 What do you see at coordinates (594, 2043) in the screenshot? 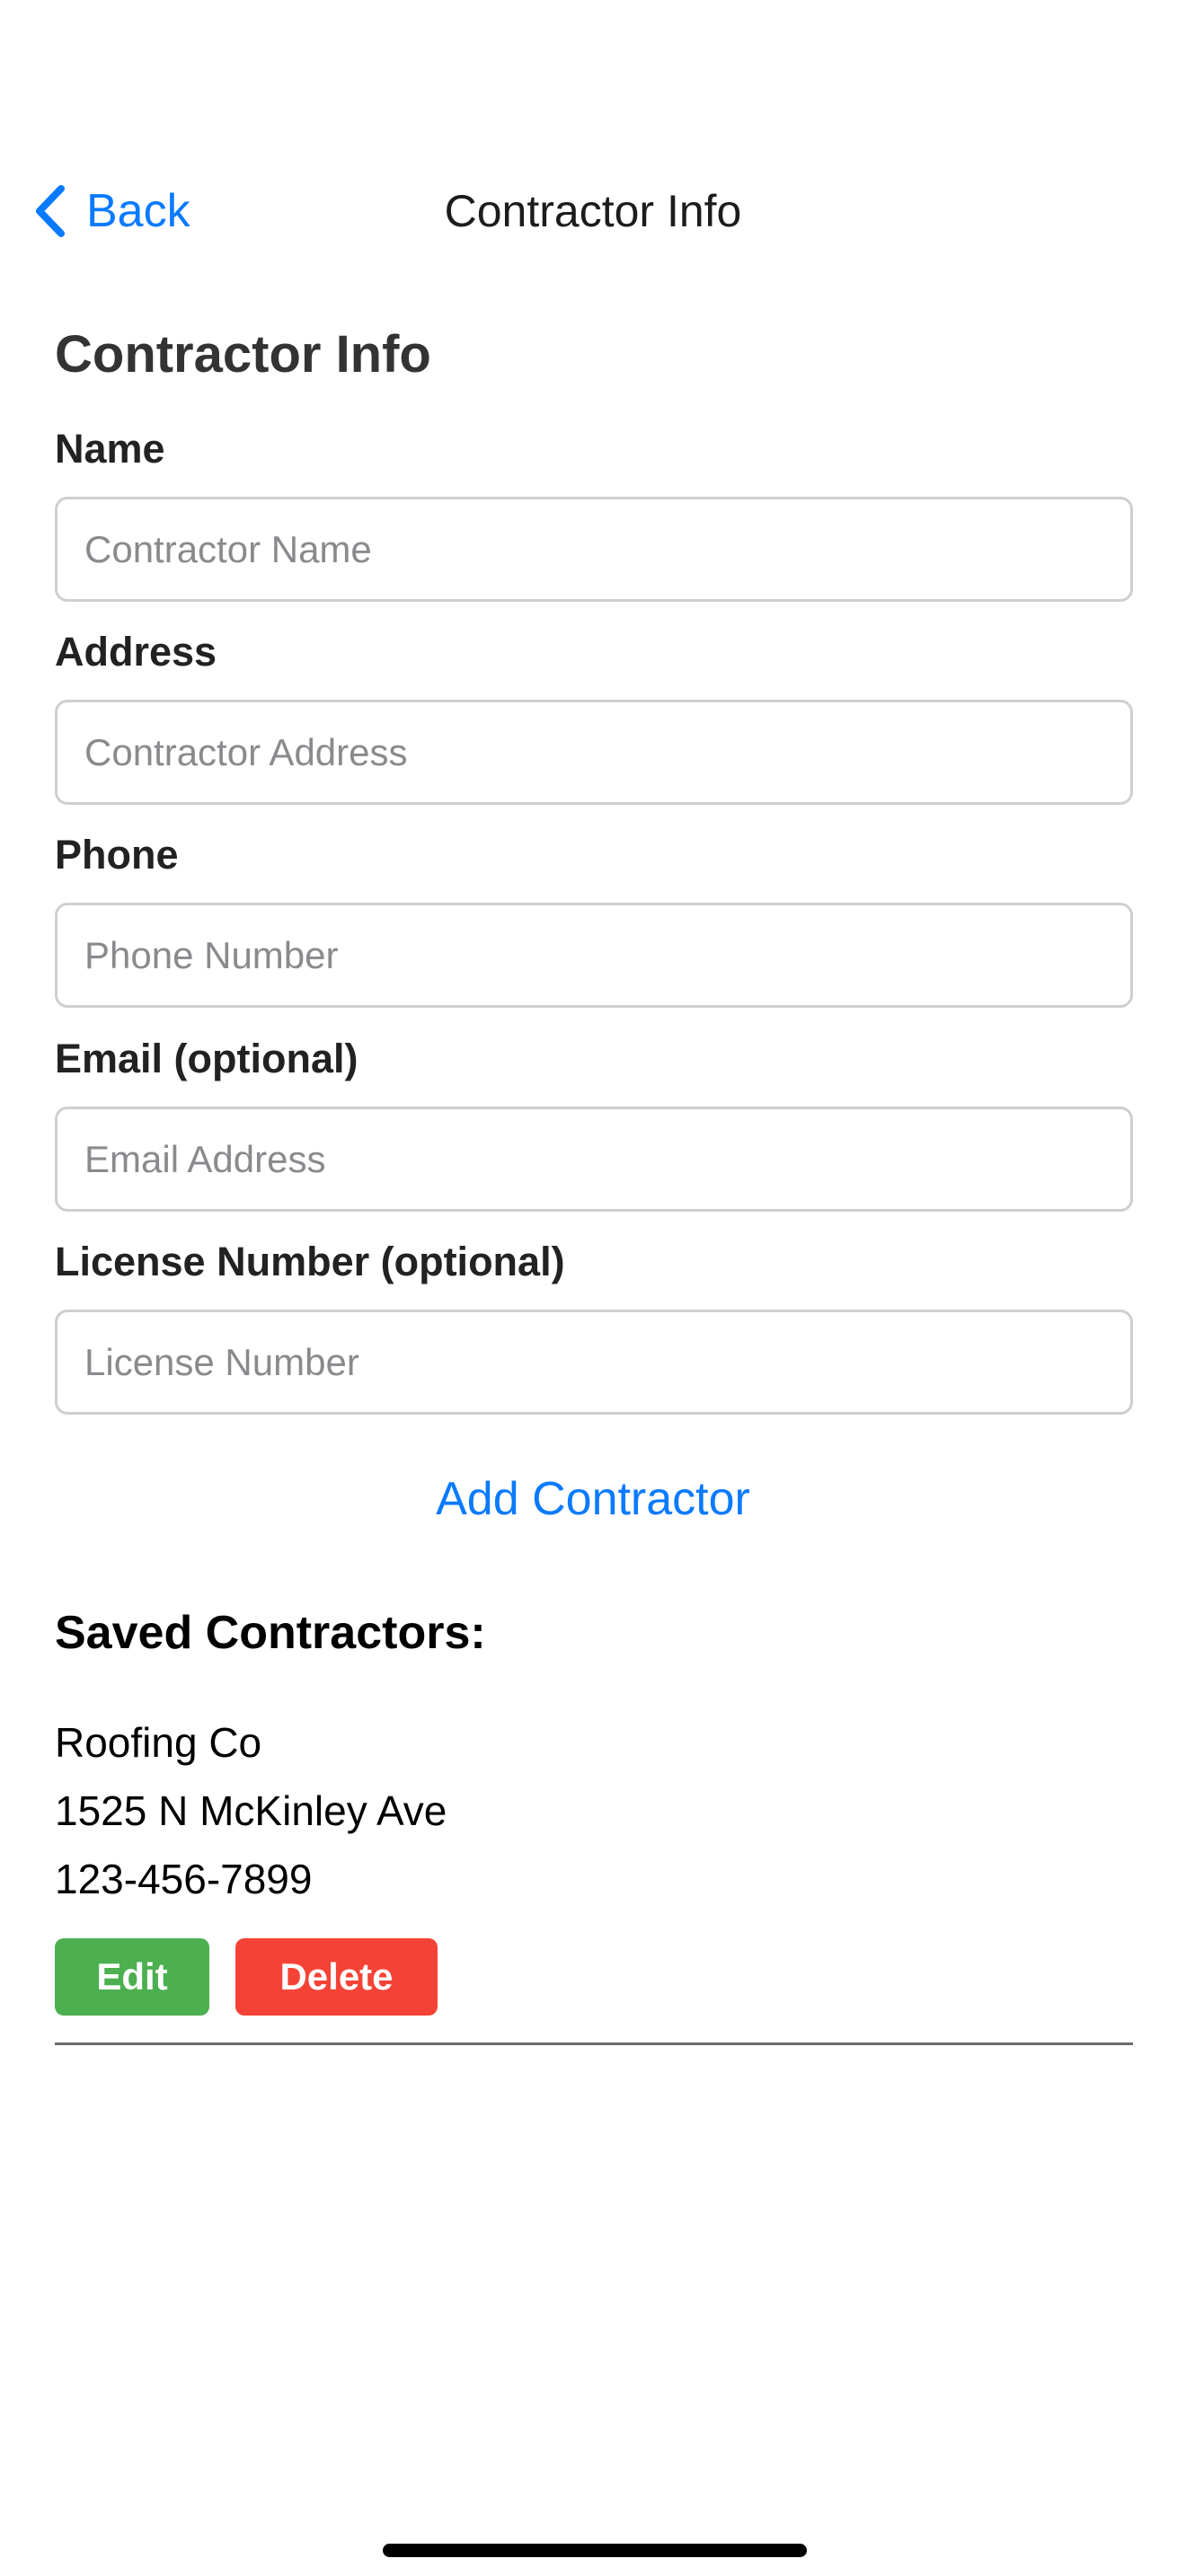
I see `divider` at bounding box center [594, 2043].